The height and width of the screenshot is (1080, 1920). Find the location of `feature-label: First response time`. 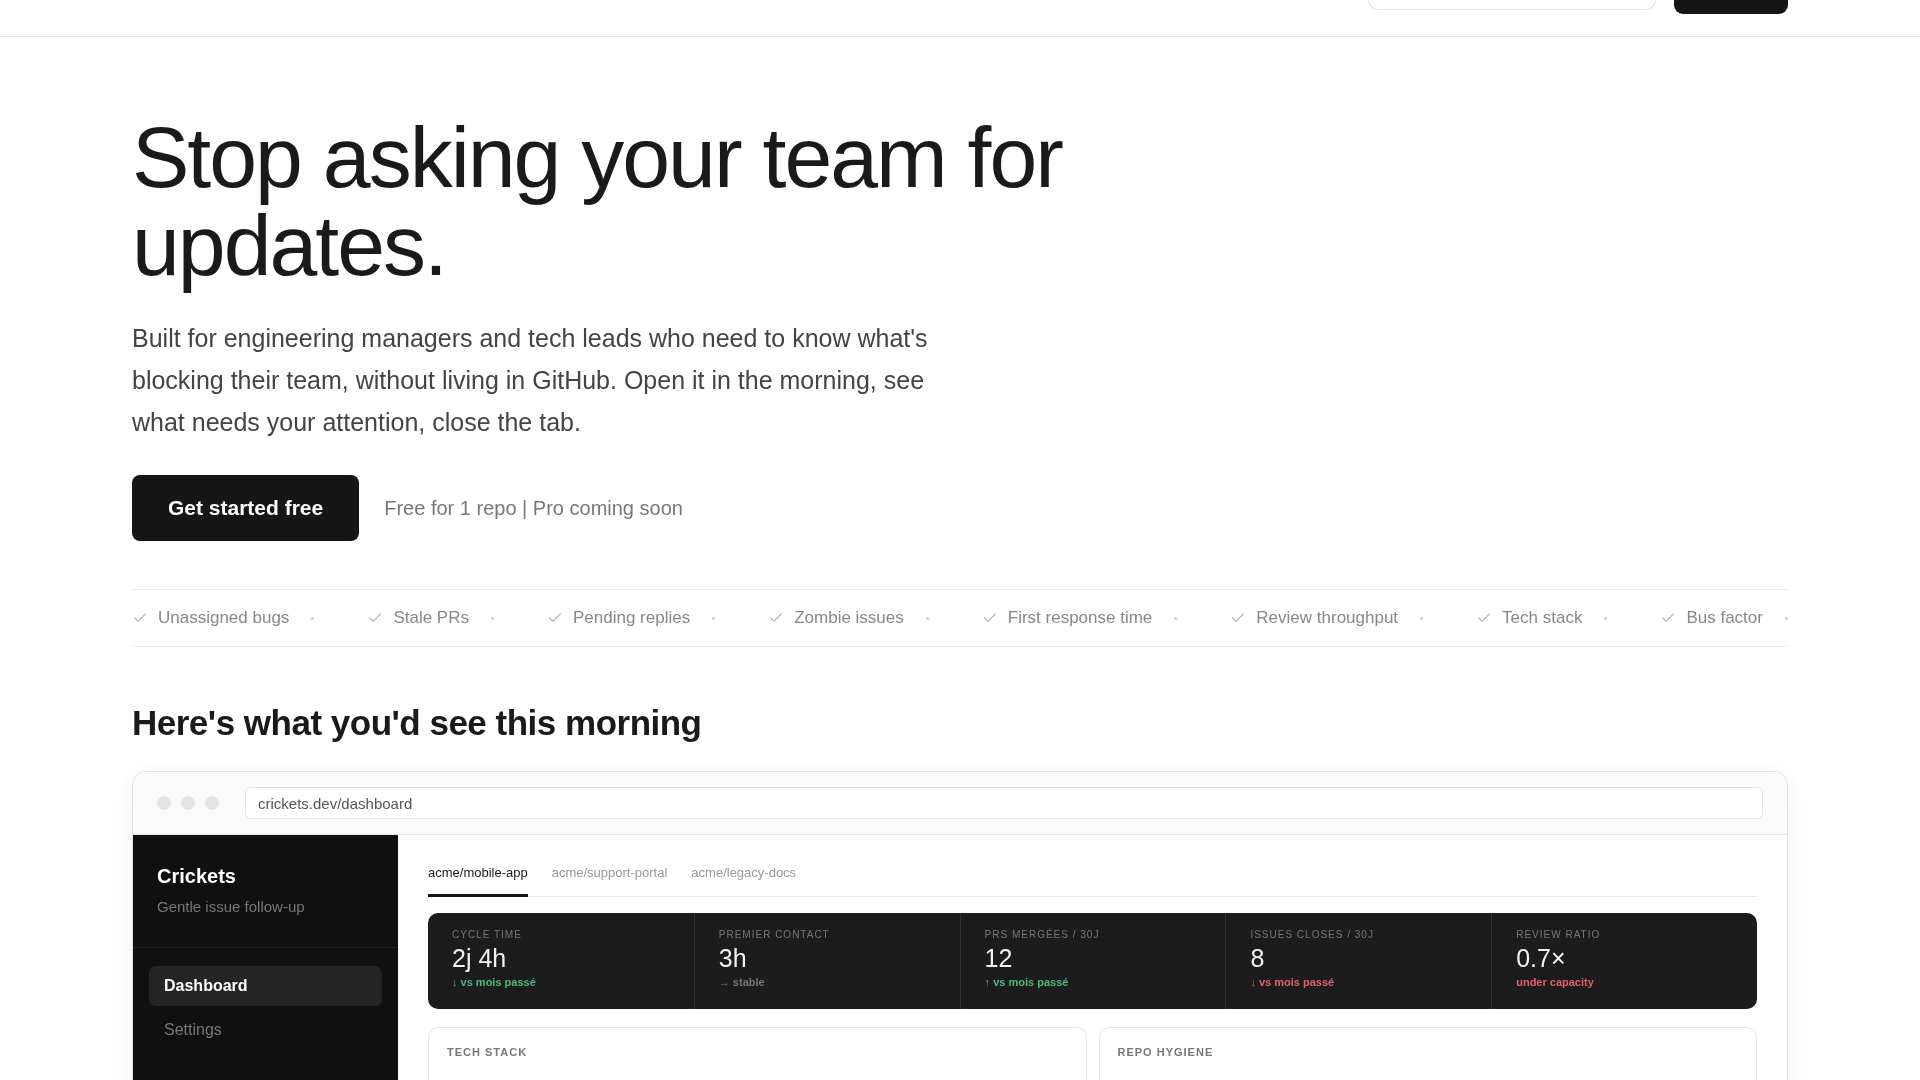

feature-label: First response time is located at coordinates (1080, 618).